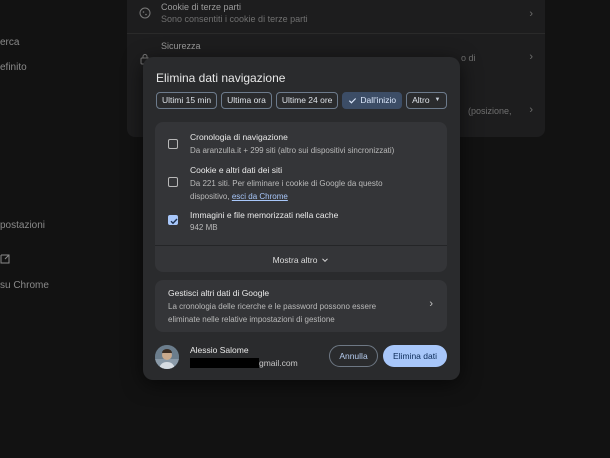 Image resolution: width=610 pixels, height=458 pixels. What do you see at coordinates (221, 78) in the screenshot?
I see `dialog-title: Elimina dati navigazione` at bounding box center [221, 78].